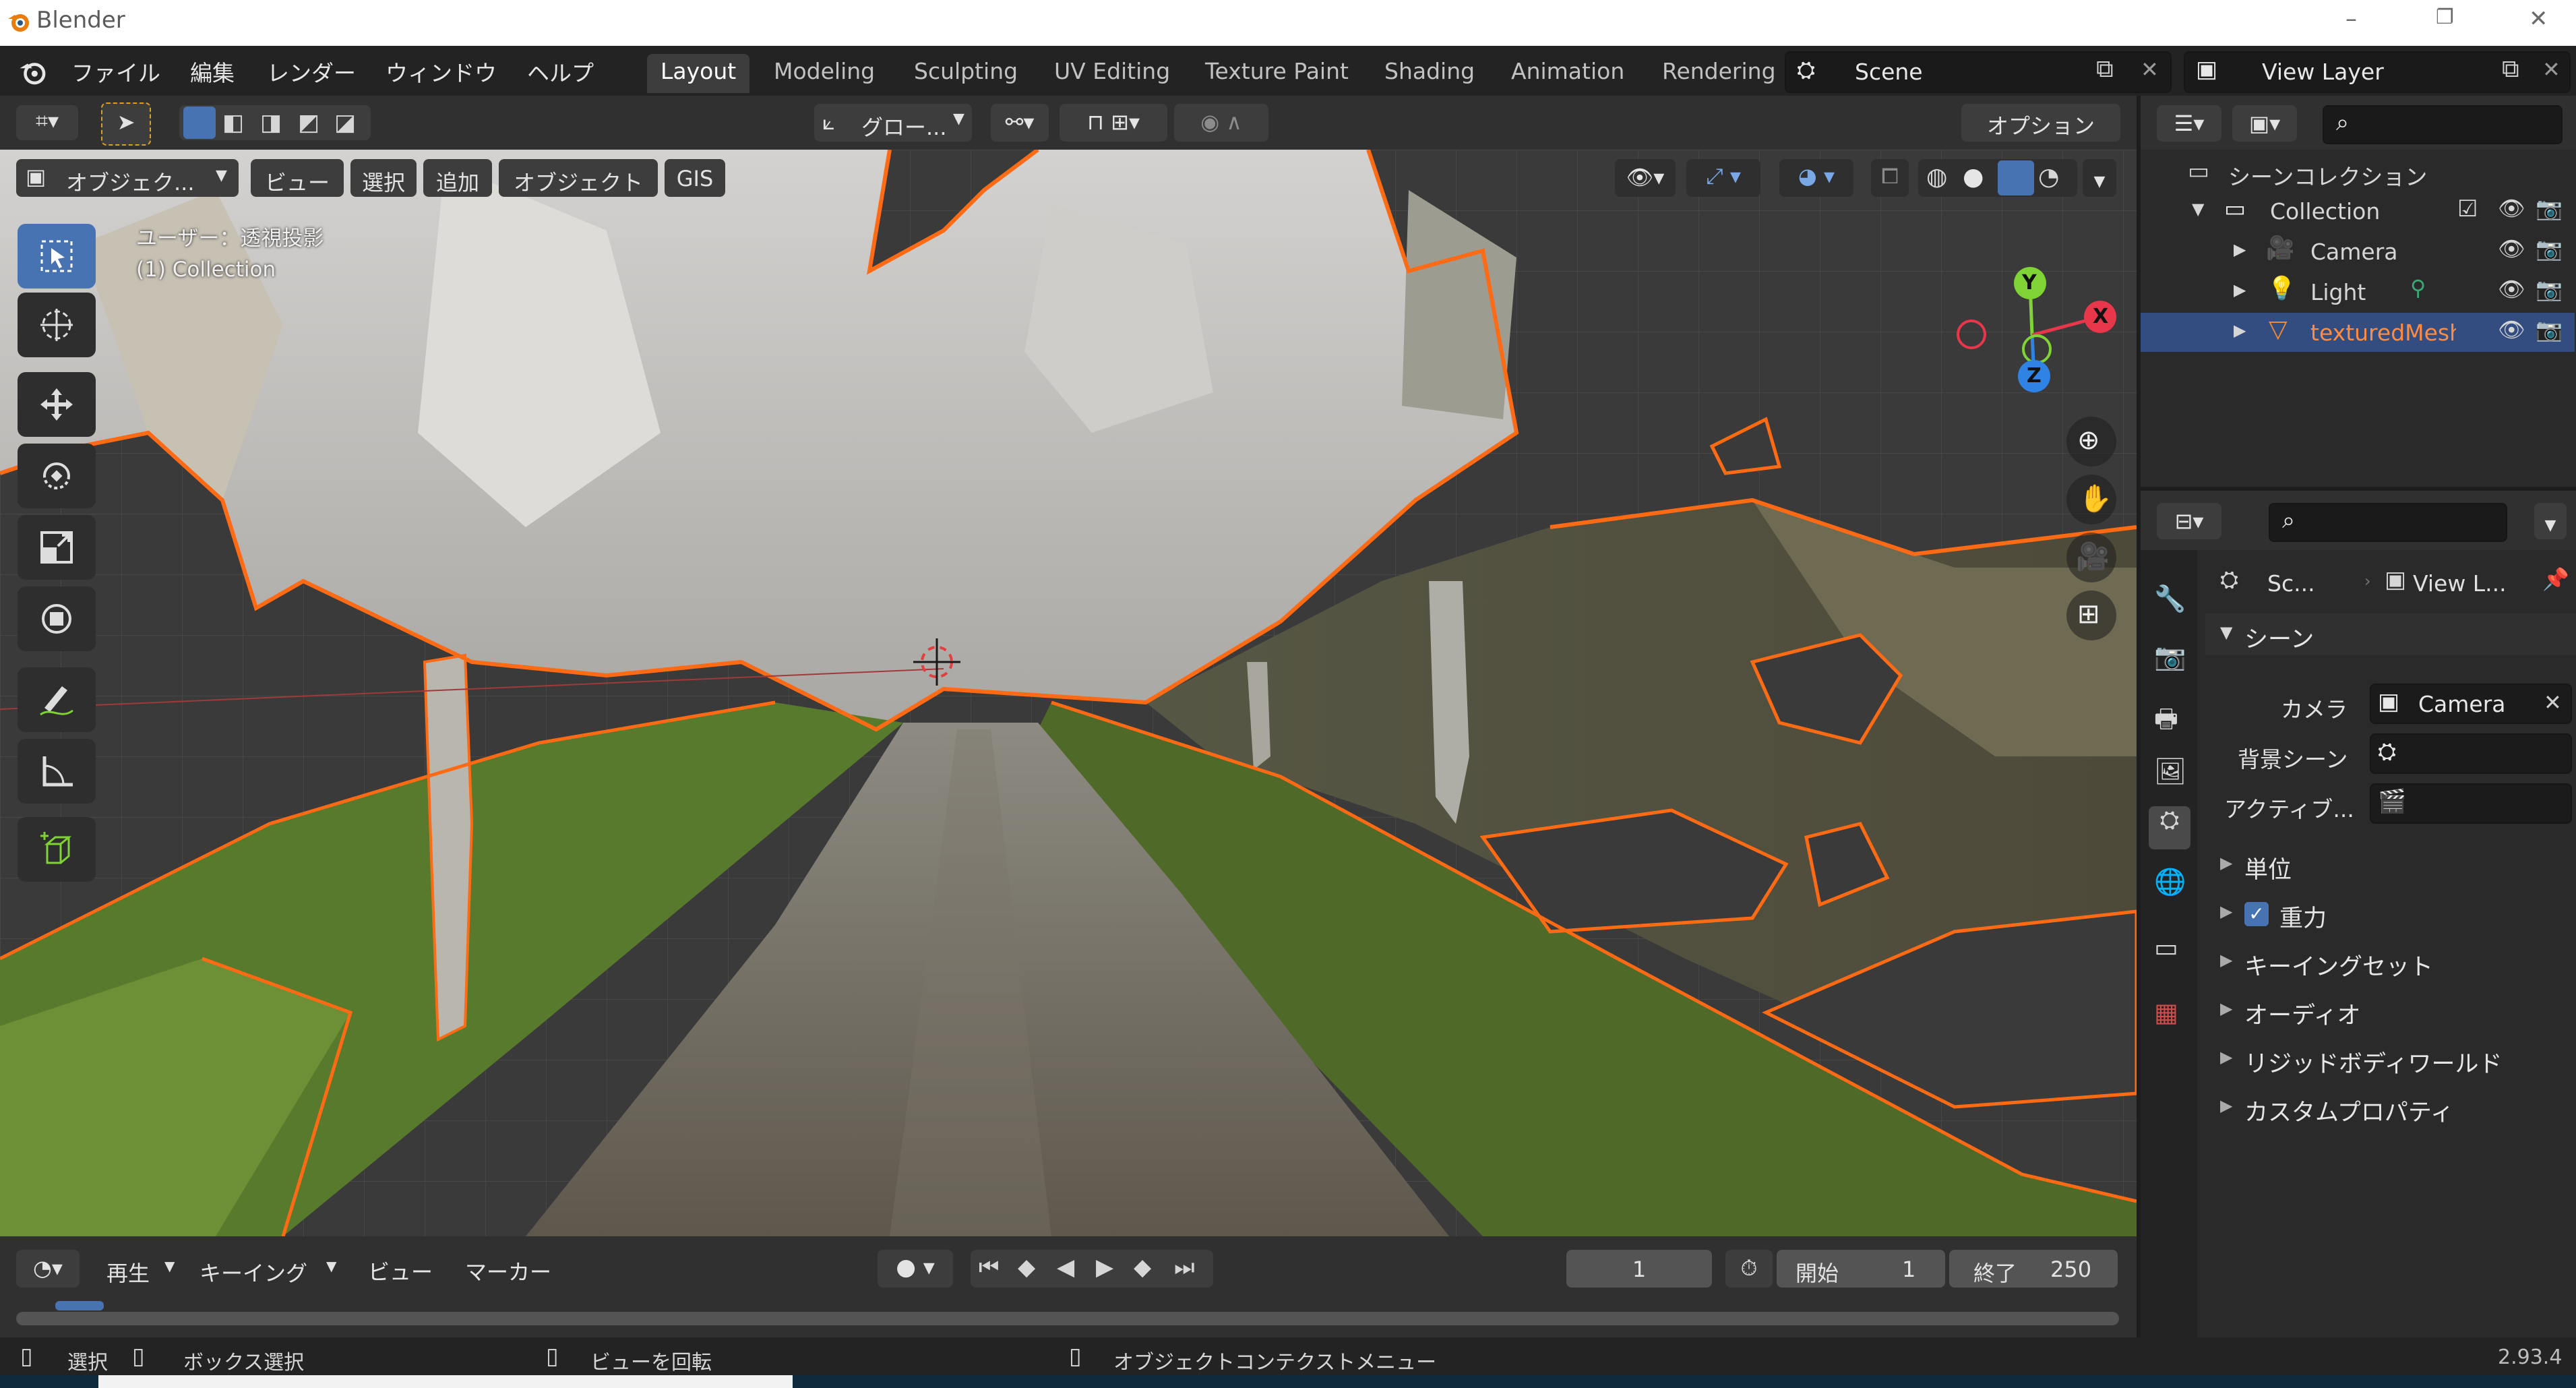 The width and height of the screenshot is (2576, 1388). I want to click on timeline-editor-type-button: ◔▾, so click(48, 1269).